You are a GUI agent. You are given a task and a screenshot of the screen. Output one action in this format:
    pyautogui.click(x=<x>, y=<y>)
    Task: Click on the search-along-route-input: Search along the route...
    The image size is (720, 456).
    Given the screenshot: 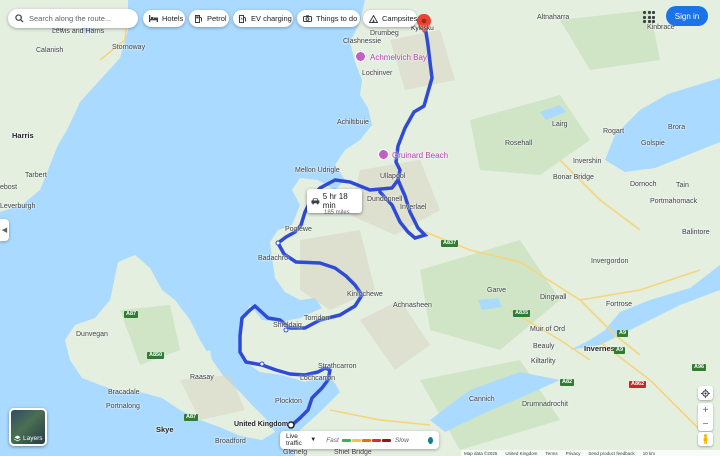 What is the action you would take?
    pyautogui.click(x=73, y=18)
    